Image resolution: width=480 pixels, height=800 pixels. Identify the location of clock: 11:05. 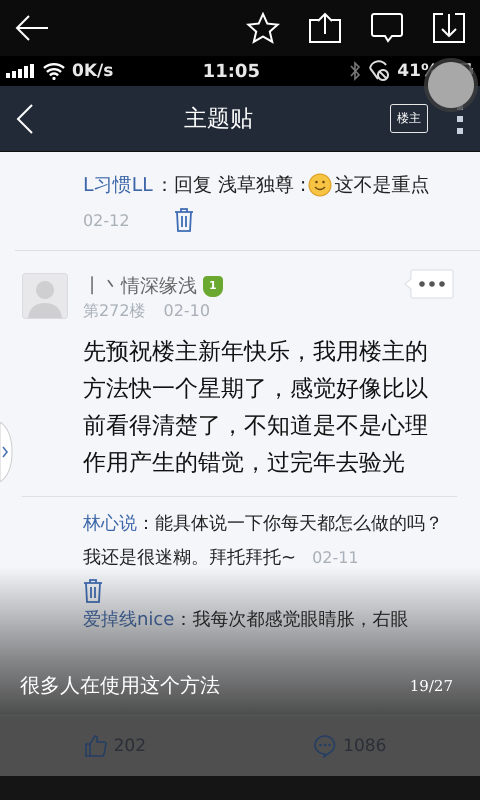
(231, 71).